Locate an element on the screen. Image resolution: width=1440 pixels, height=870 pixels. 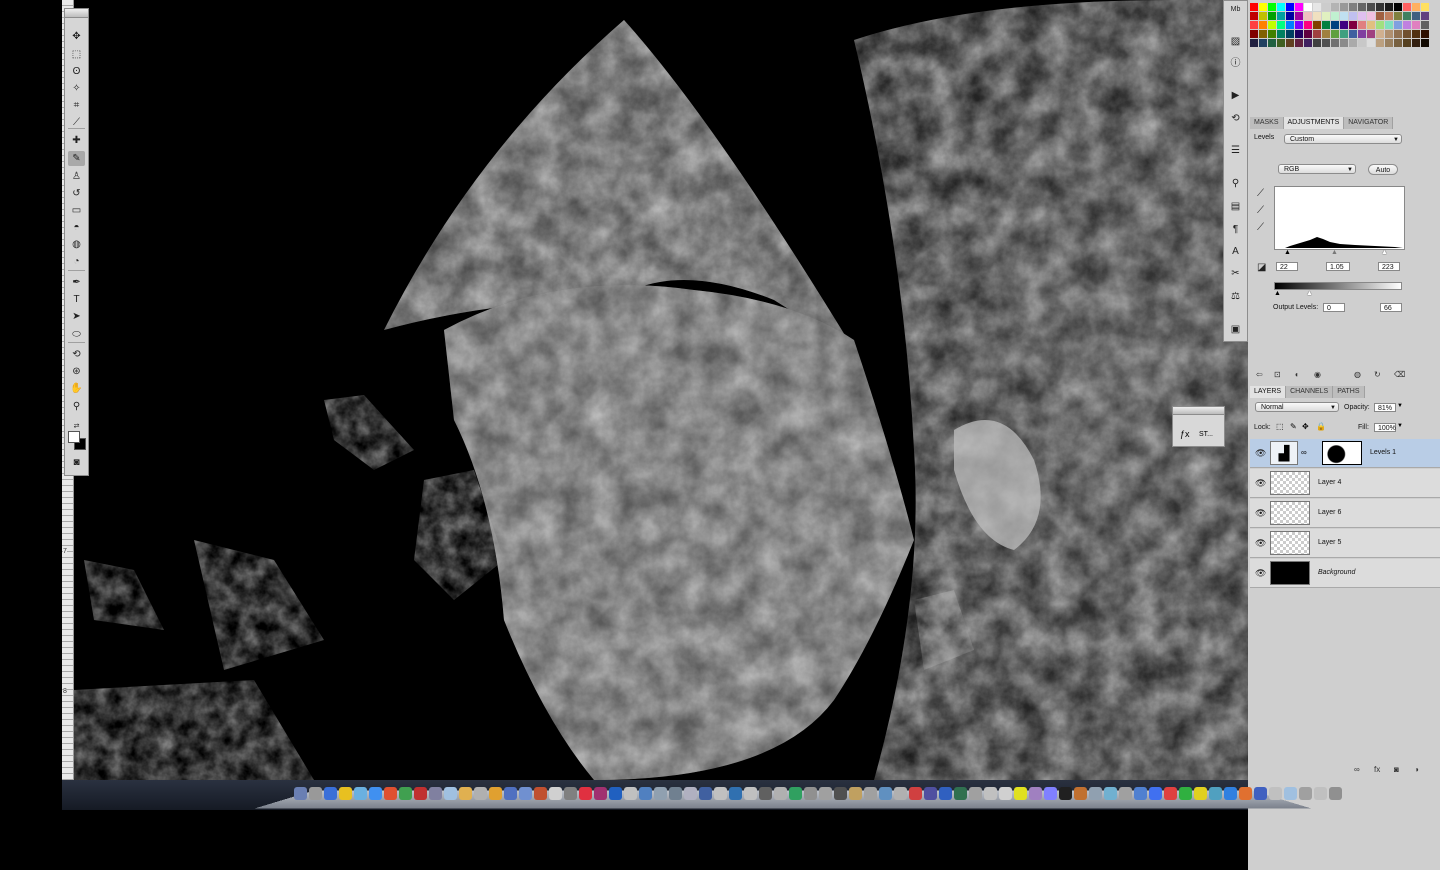
ellipse-tool: ⬭ is located at coordinates (76, 334).